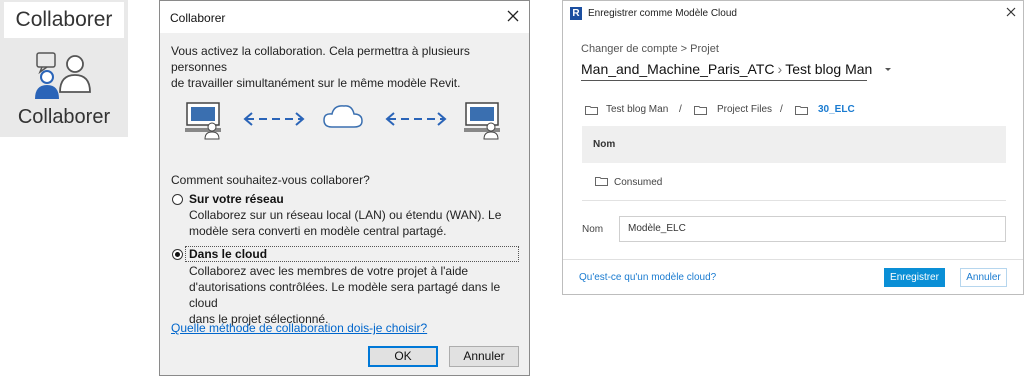  I want to click on list-item: Consumed, so click(628, 183).